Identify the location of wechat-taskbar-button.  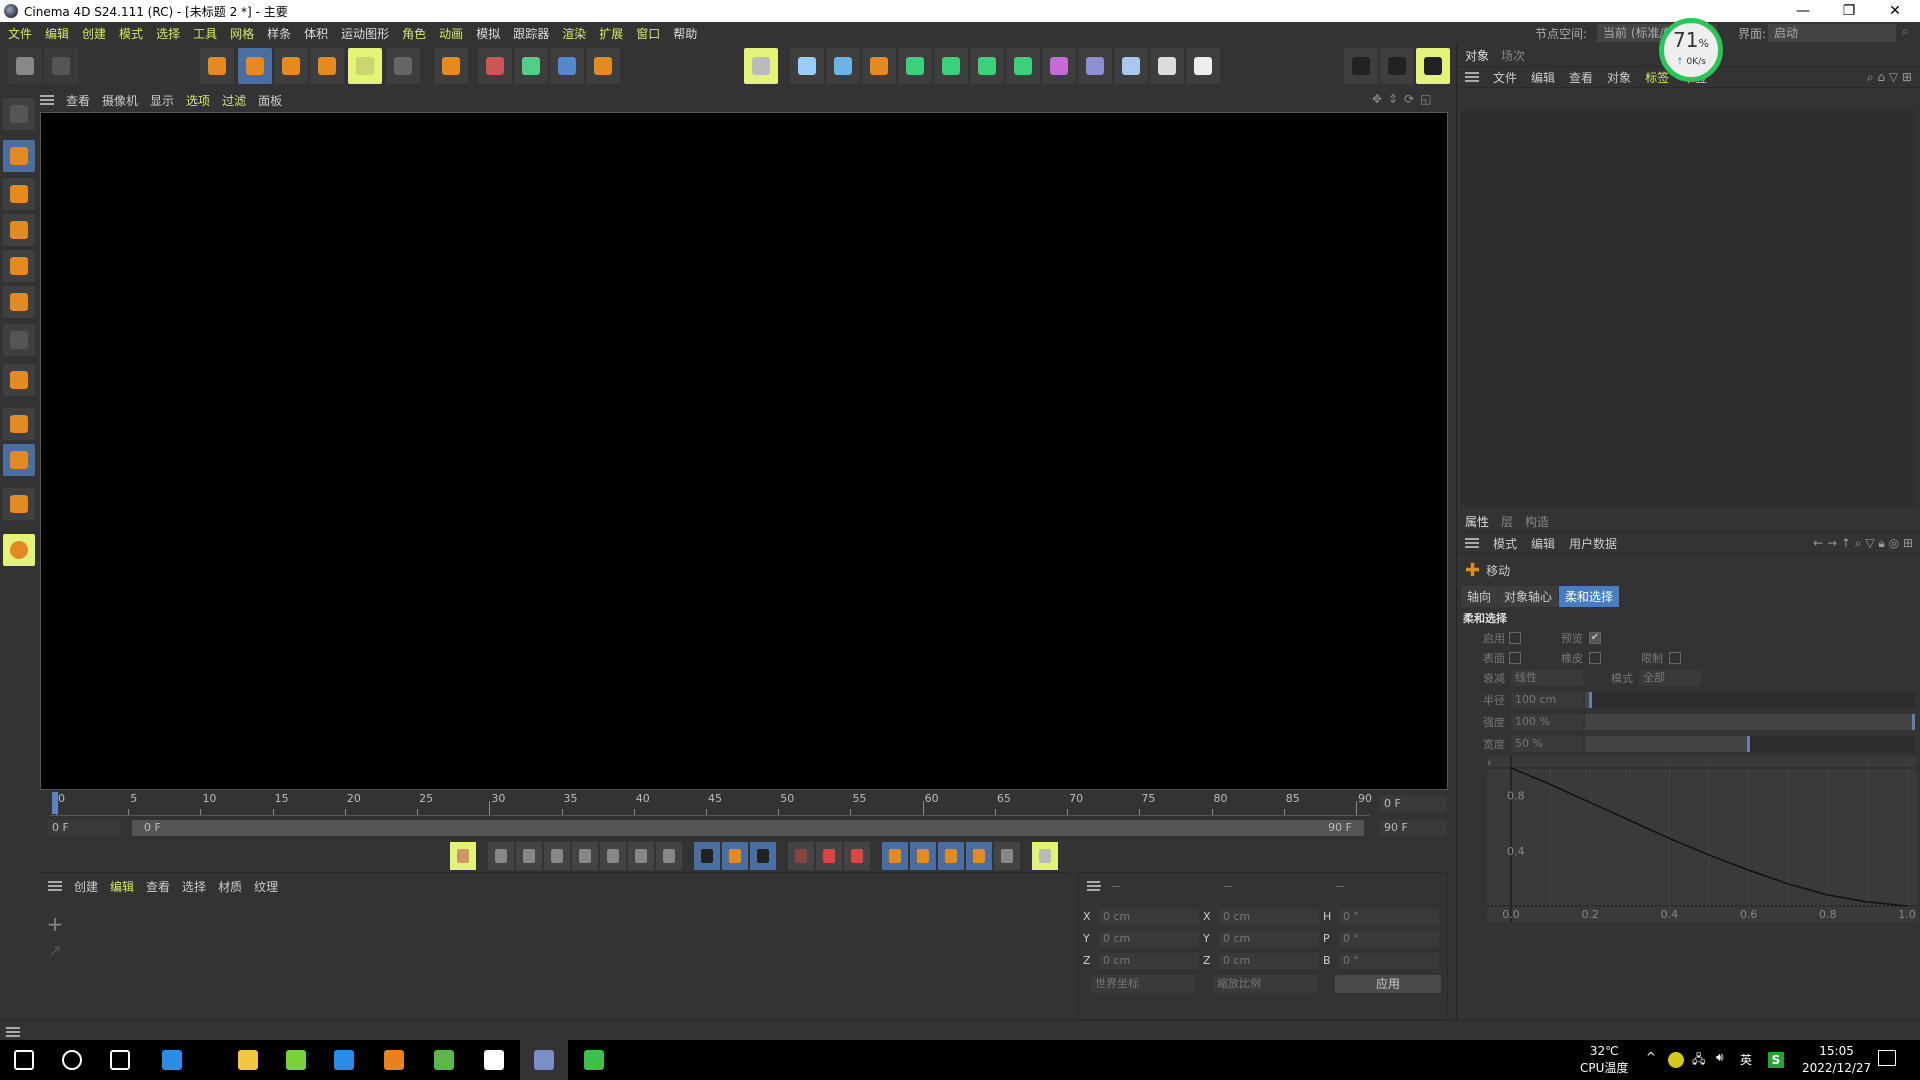
(594, 1060).